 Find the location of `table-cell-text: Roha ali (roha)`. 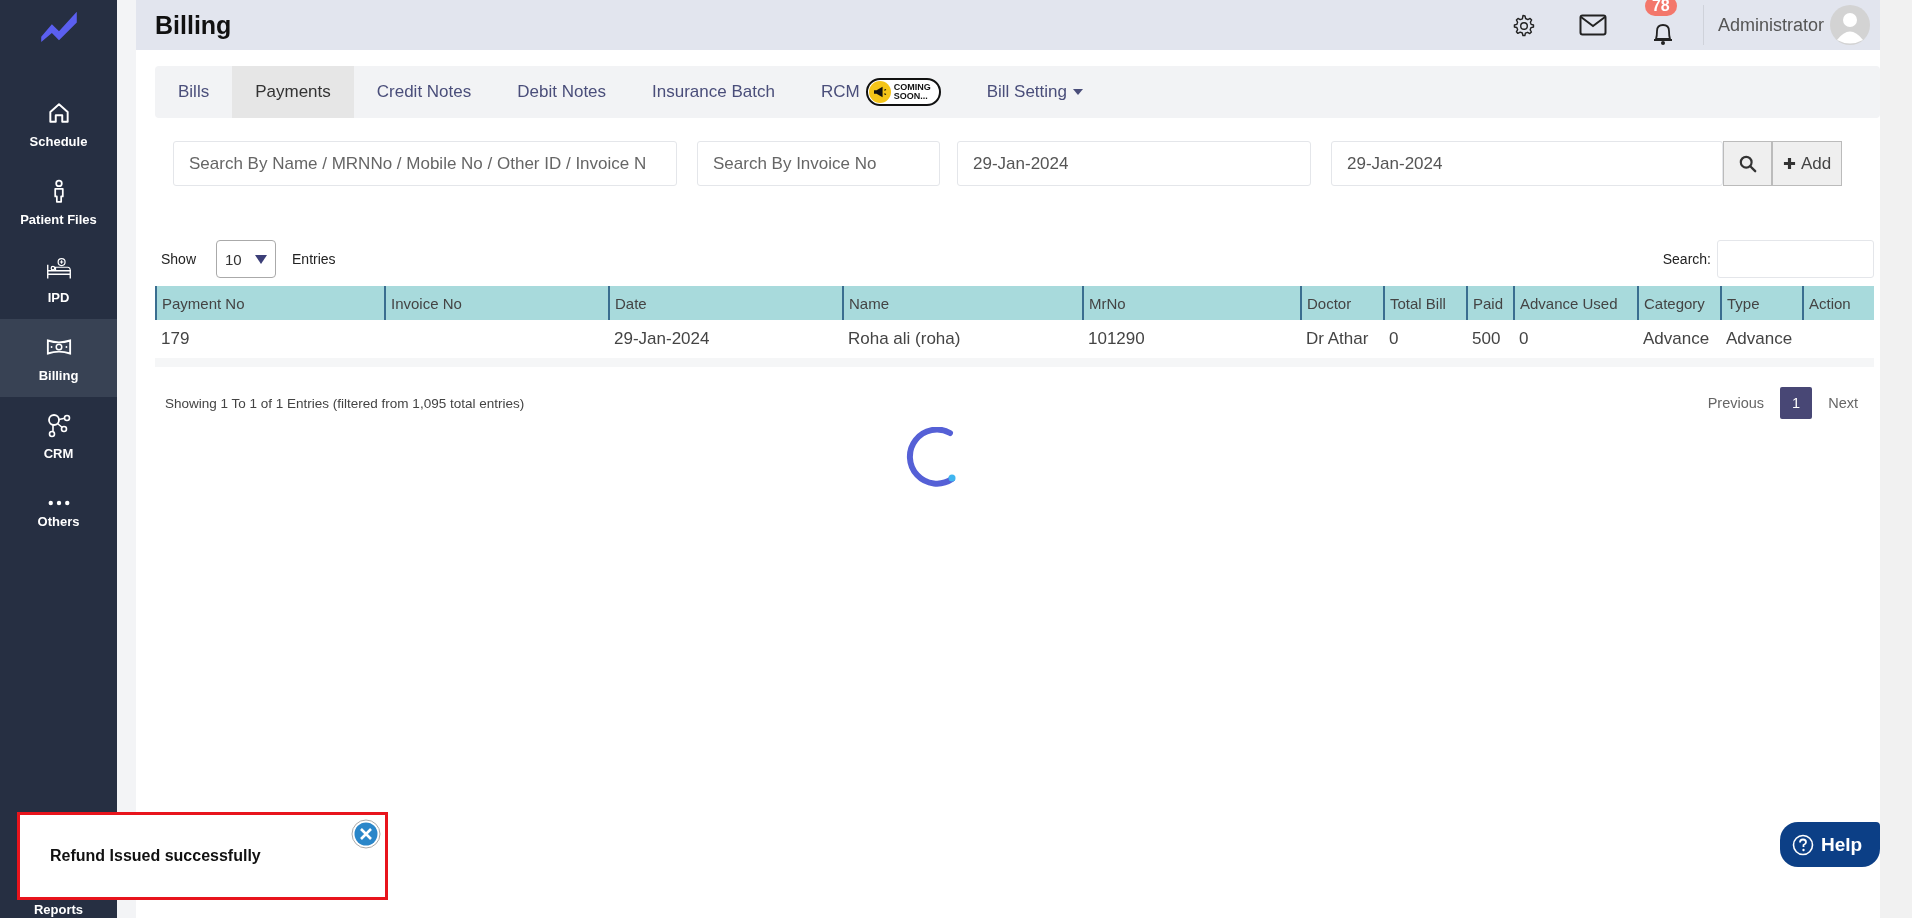

table-cell-text: Roha ali (roha) is located at coordinates (904, 339).